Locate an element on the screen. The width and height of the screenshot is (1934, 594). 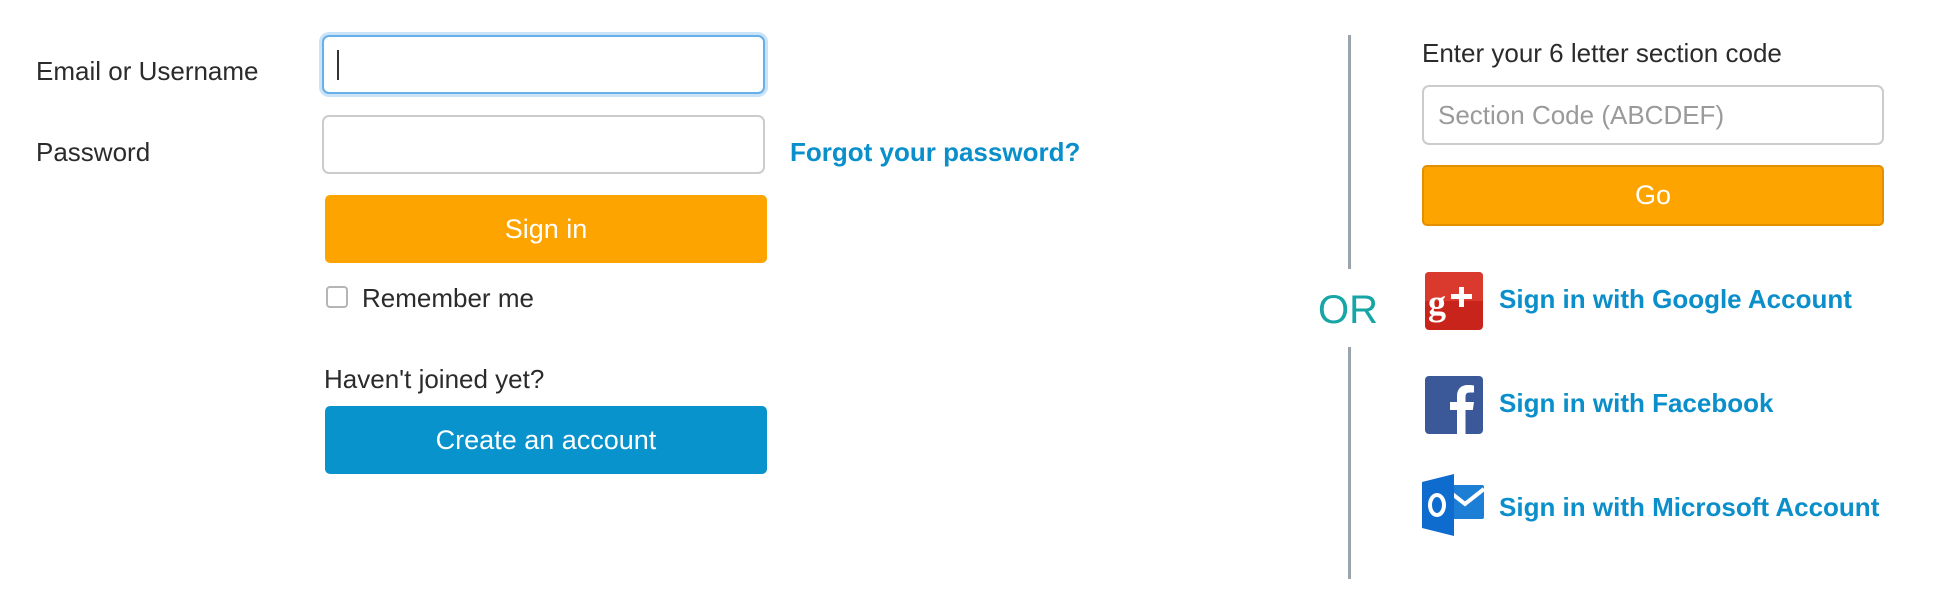
not-joined-text: Haven't joined yet? is located at coordinates (434, 379).